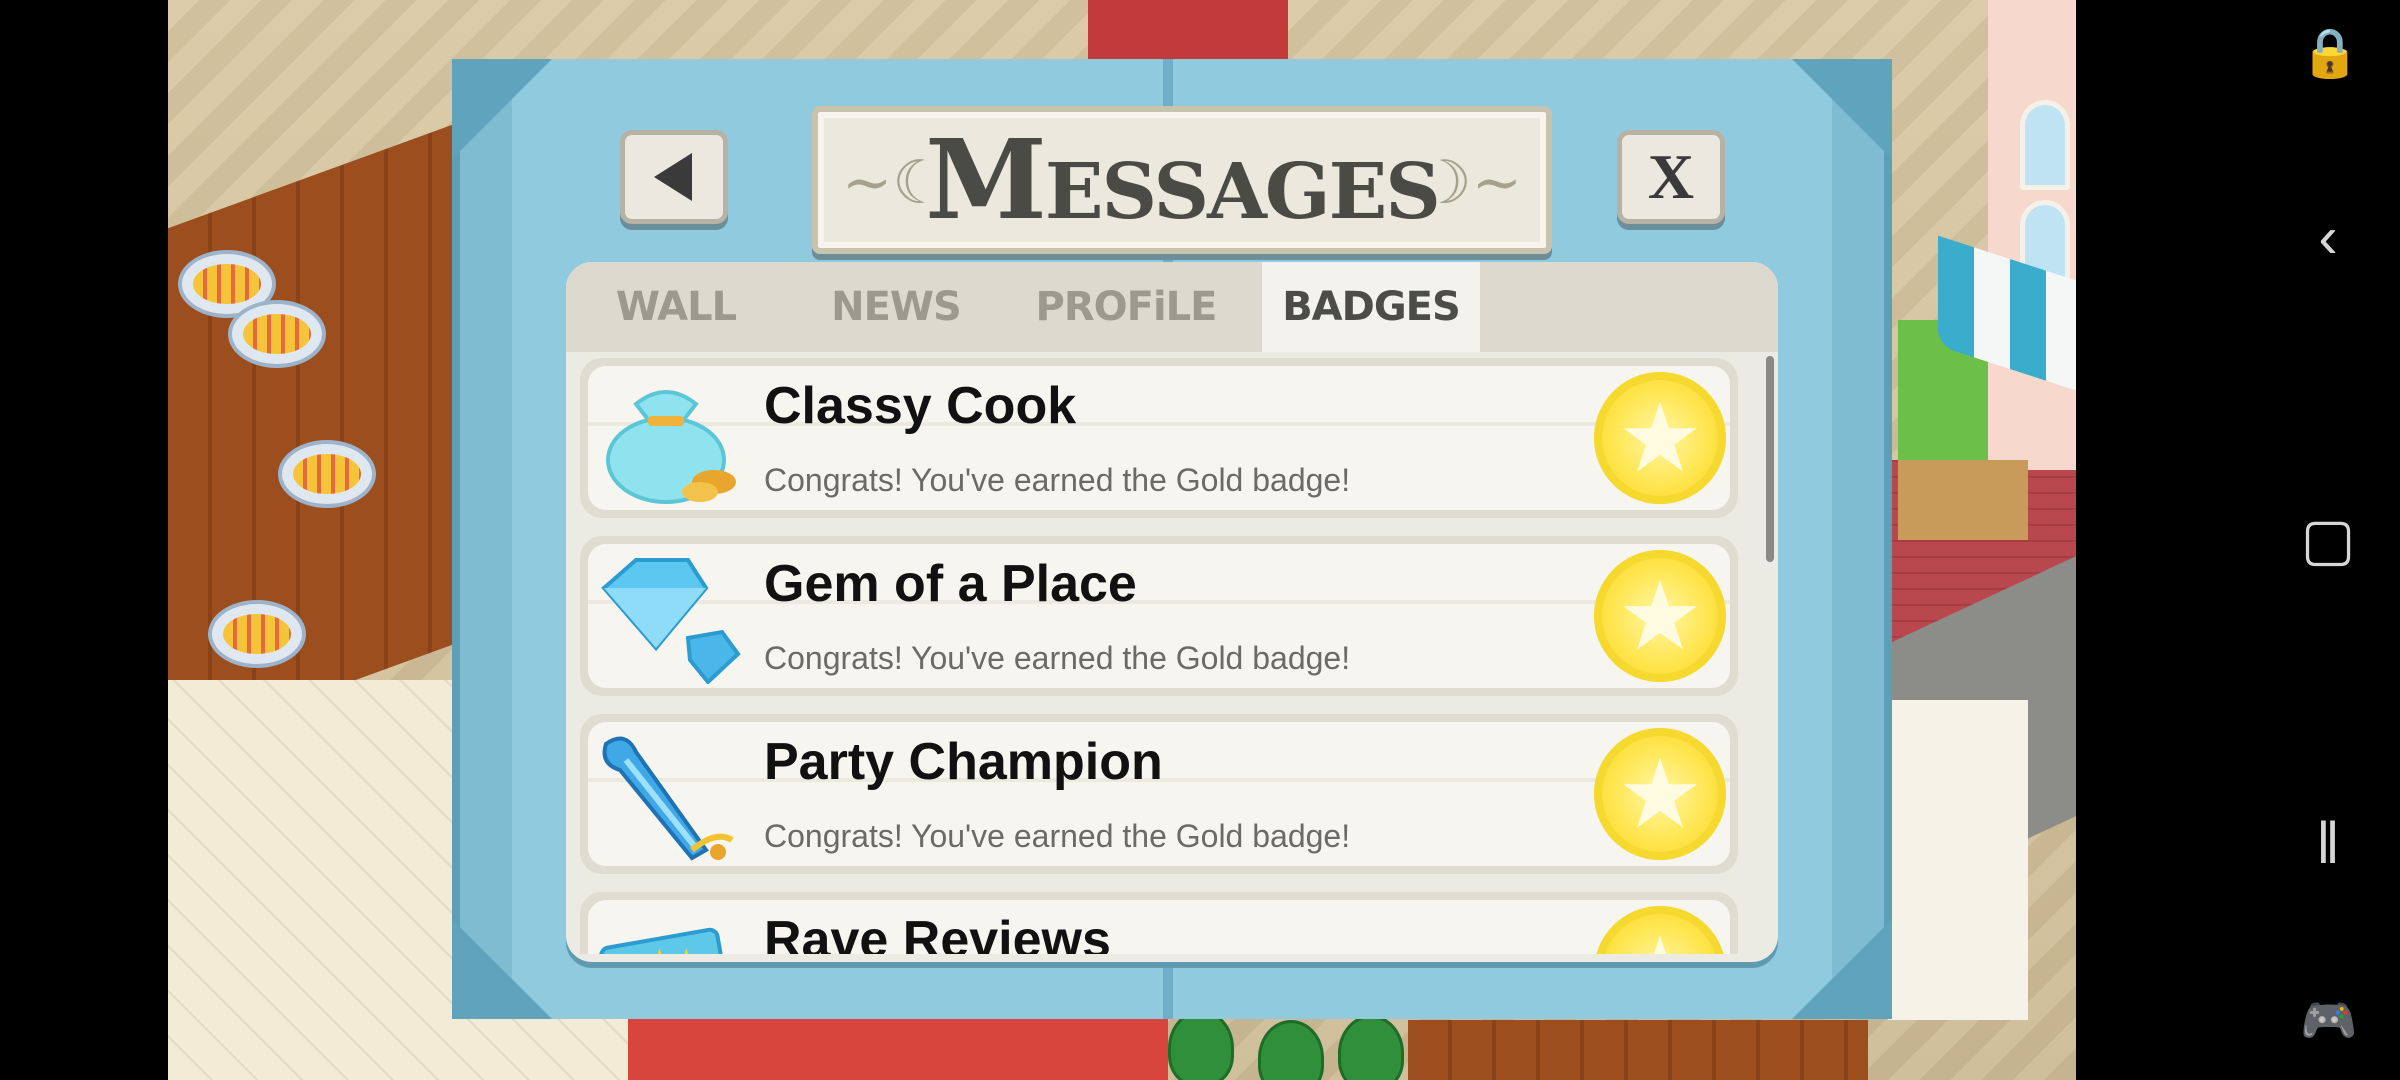 This screenshot has height=1080, width=2400. What do you see at coordinates (1770, 459) in the screenshot?
I see `list-scrollbar` at bounding box center [1770, 459].